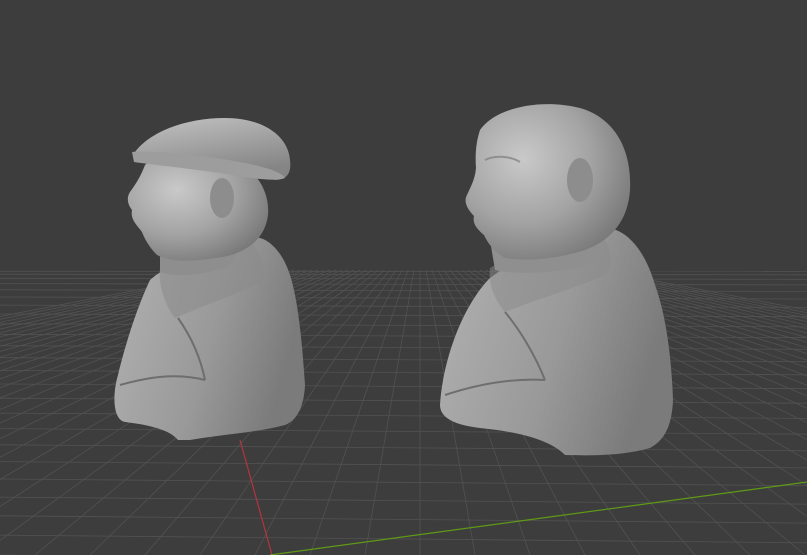 This screenshot has height=555, width=807. Describe the element at coordinates (580, 180) in the screenshot. I see `bust-bareheaded-ear` at that location.